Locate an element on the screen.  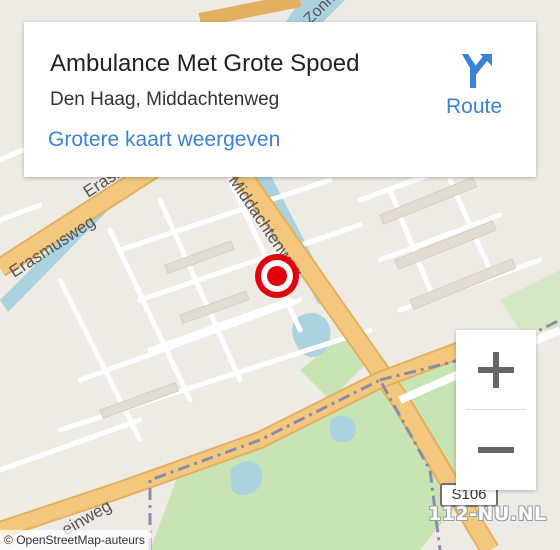
popup-location: Den Haag, Middachtenweg is located at coordinates (165, 99).